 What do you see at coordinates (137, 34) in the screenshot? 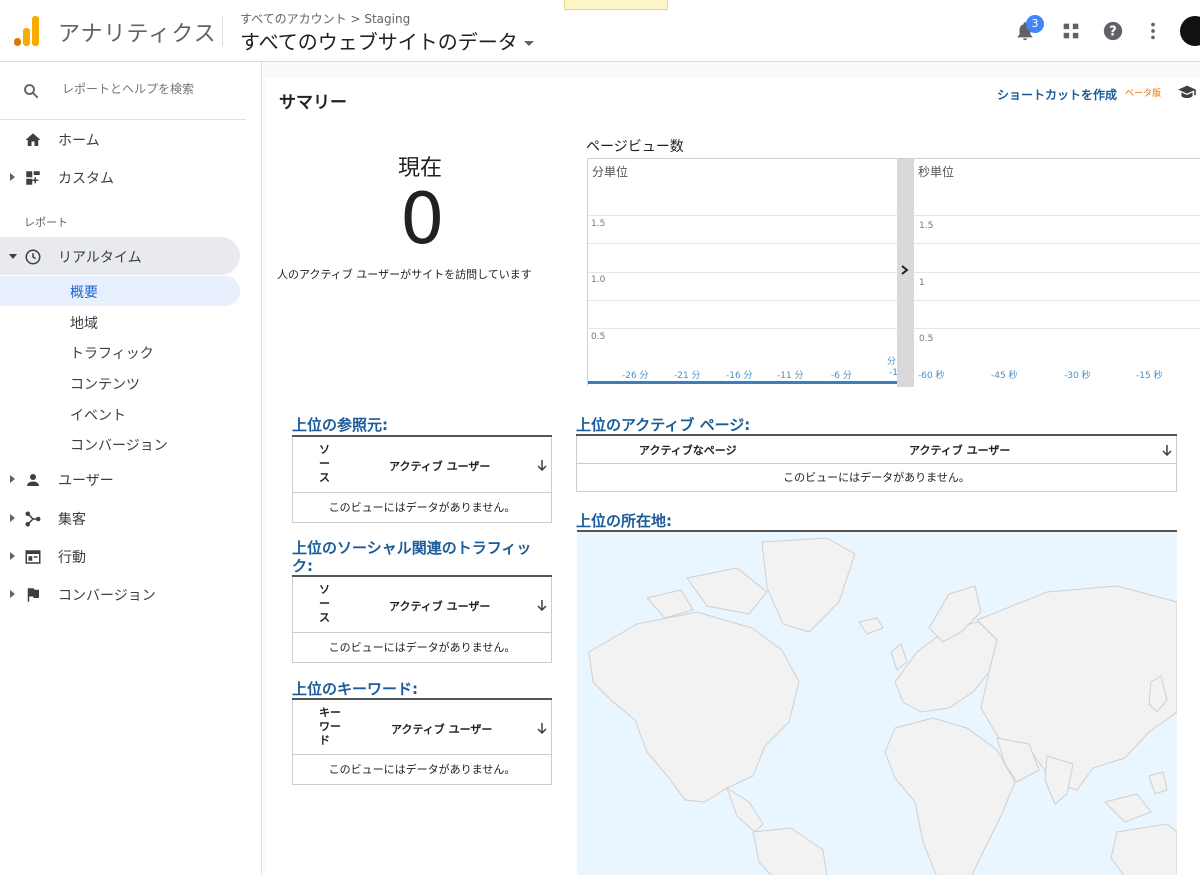
I see `app-title: アナリティクス` at bounding box center [137, 34].